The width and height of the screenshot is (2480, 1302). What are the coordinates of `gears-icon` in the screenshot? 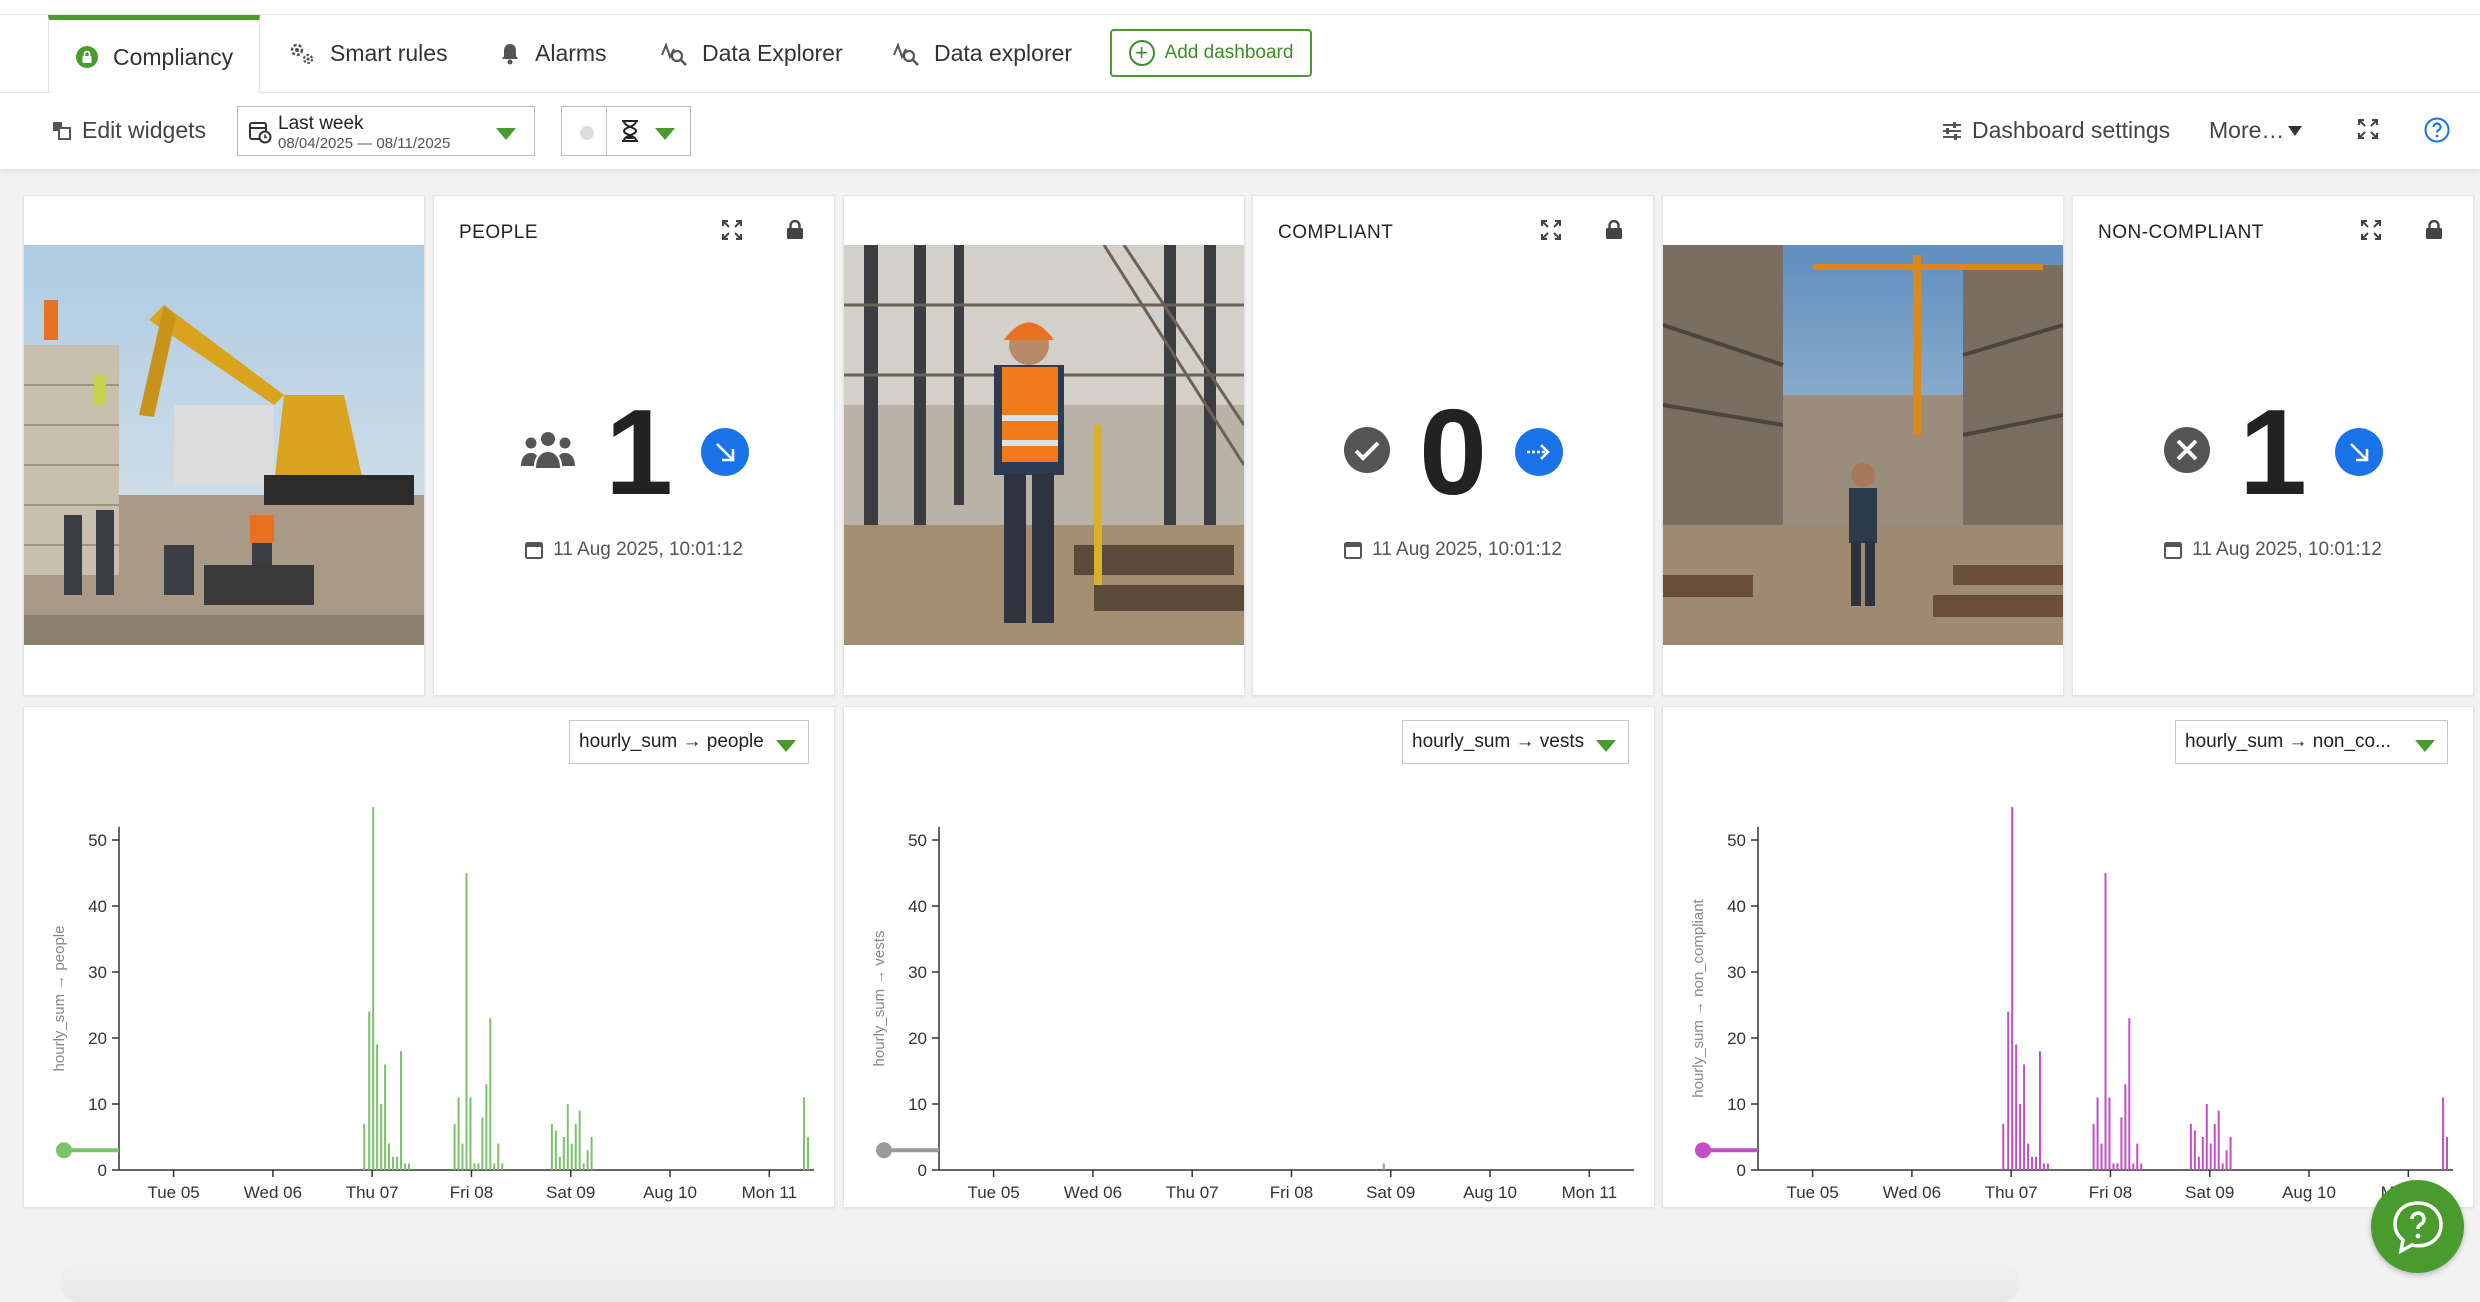 It's located at (302, 54).